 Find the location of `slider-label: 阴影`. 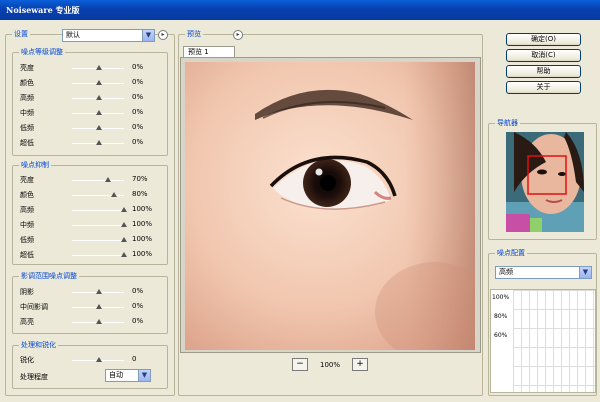

slider-label: 阴影 is located at coordinates (27, 292).